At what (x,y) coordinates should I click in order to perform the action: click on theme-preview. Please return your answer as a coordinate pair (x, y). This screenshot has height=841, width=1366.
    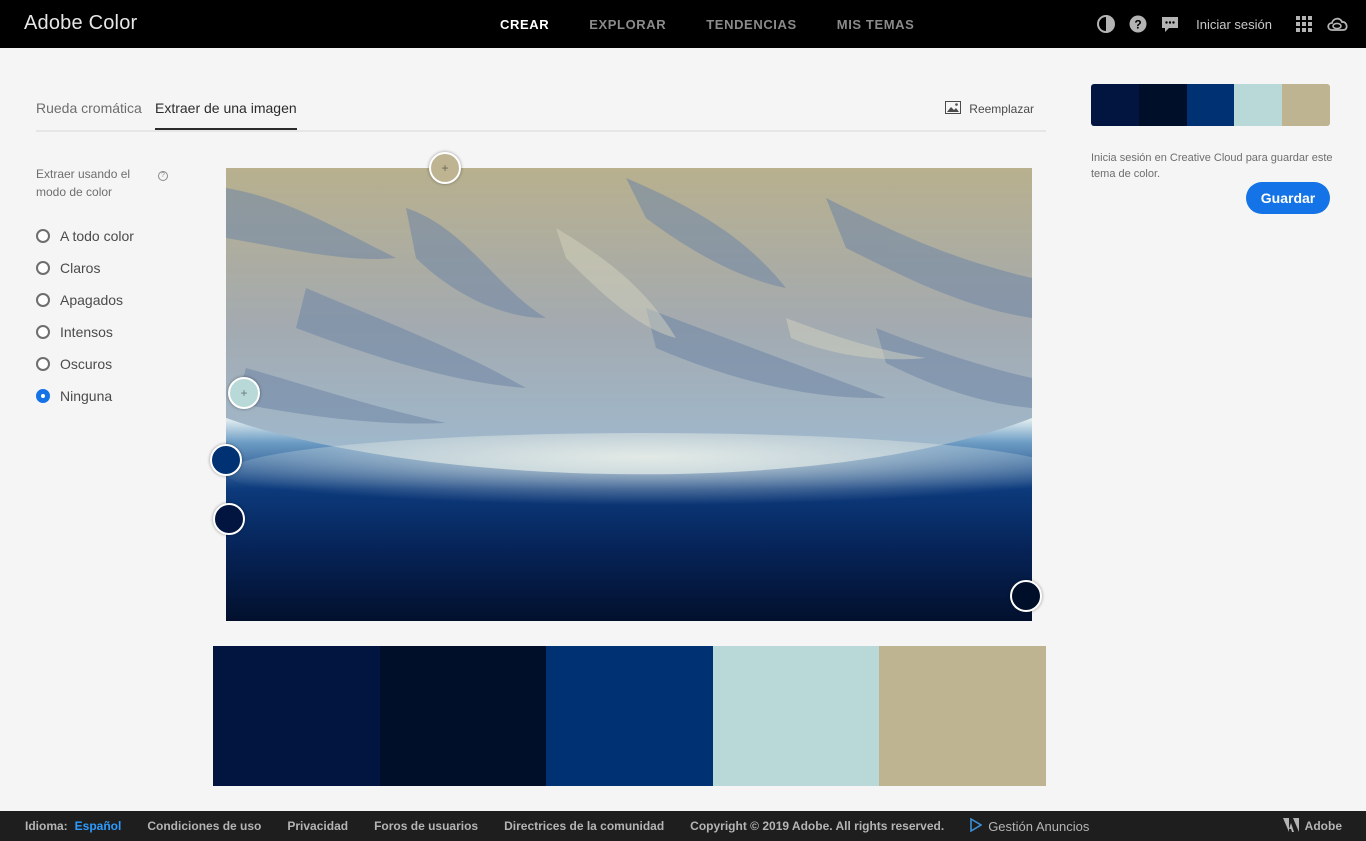
    Looking at the image, I should click on (1210, 105).